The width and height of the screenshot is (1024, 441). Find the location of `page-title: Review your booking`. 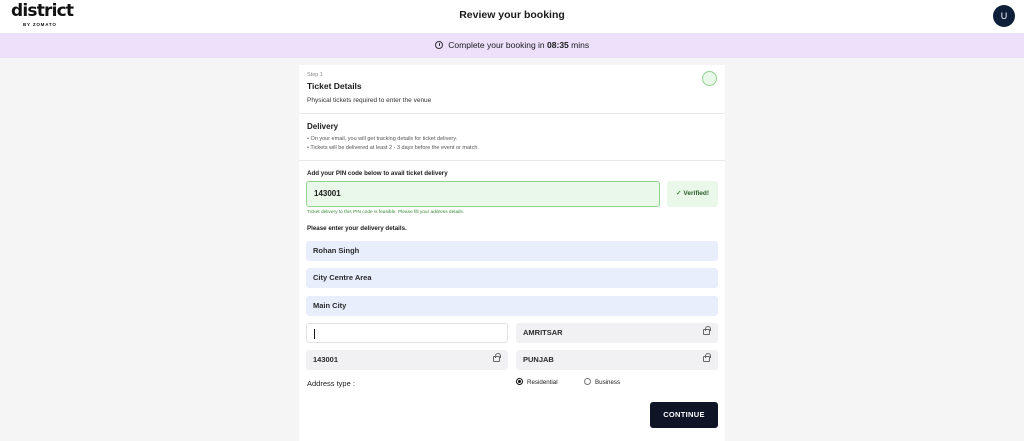

page-title: Review your booking is located at coordinates (512, 15).